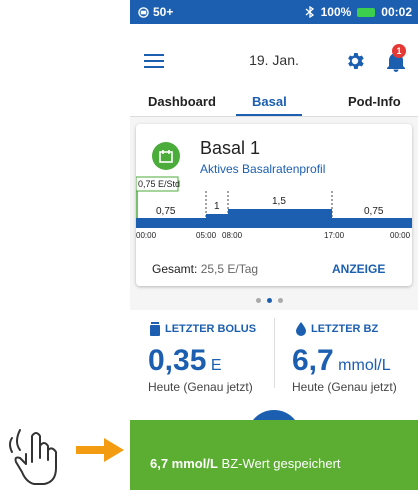 Image resolution: width=418 pixels, height=490 pixels. Describe the element at coordinates (400, 235) in the screenshot. I see `time-label-5: 00:00` at that location.